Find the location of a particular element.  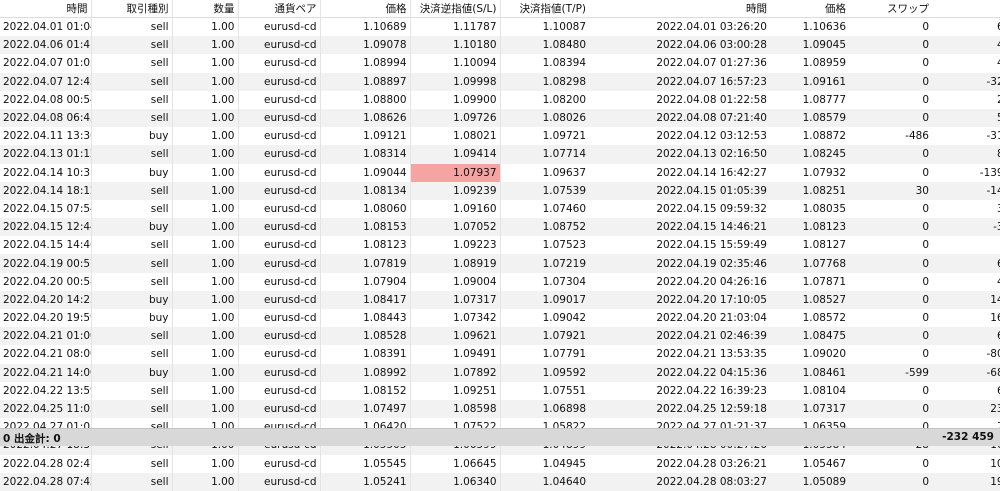

header-type: 取引種別 is located at coordinates (132, 9).